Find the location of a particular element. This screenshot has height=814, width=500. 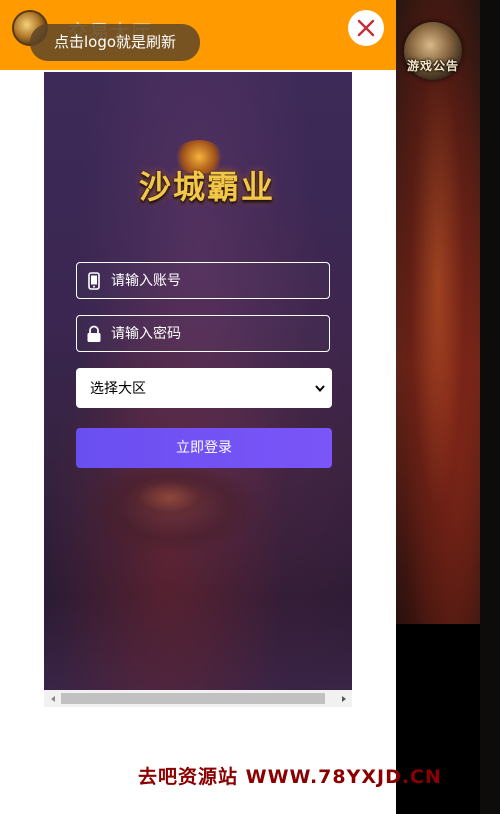

server-select: 选择大区 is located at coordinates (204, 388).